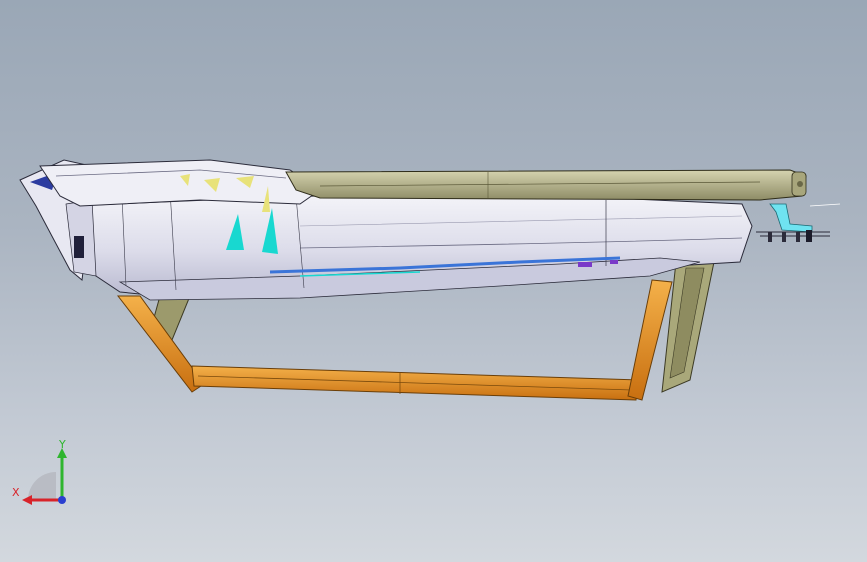  What do you see at coordinates (180, 183) in the screenshot?
I see `upper-rear-section` at bounding box center [180, 183].